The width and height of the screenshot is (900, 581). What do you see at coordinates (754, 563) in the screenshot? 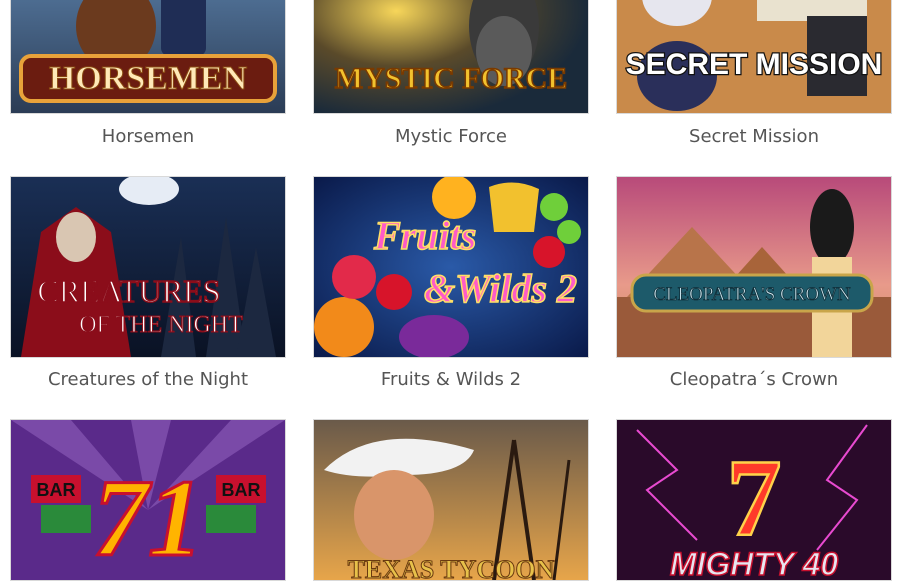
I see `mighty-40-logo-text: MIGHTY 40` at bounding box center [754, 563].